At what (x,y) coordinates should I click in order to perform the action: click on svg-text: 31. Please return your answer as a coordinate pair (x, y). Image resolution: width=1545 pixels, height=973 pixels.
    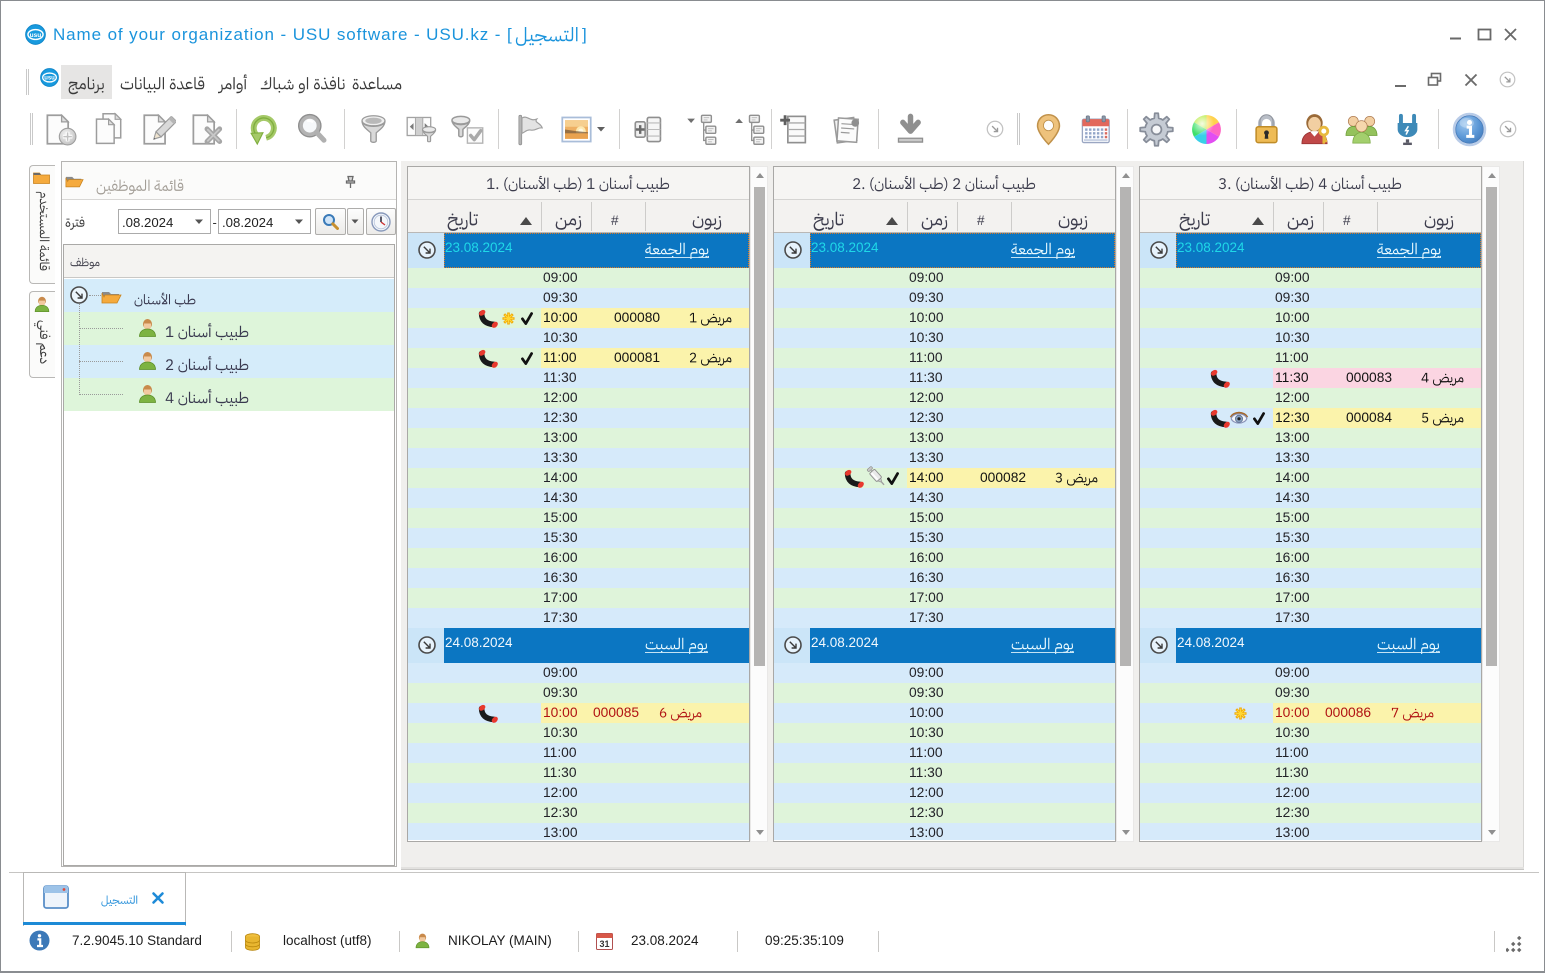
    Looking at the image, I should click on (604, 944).